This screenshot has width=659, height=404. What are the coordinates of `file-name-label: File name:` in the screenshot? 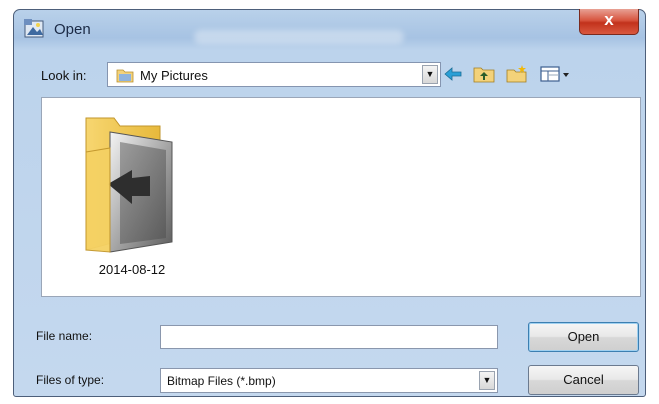 It's located at (64, 336).